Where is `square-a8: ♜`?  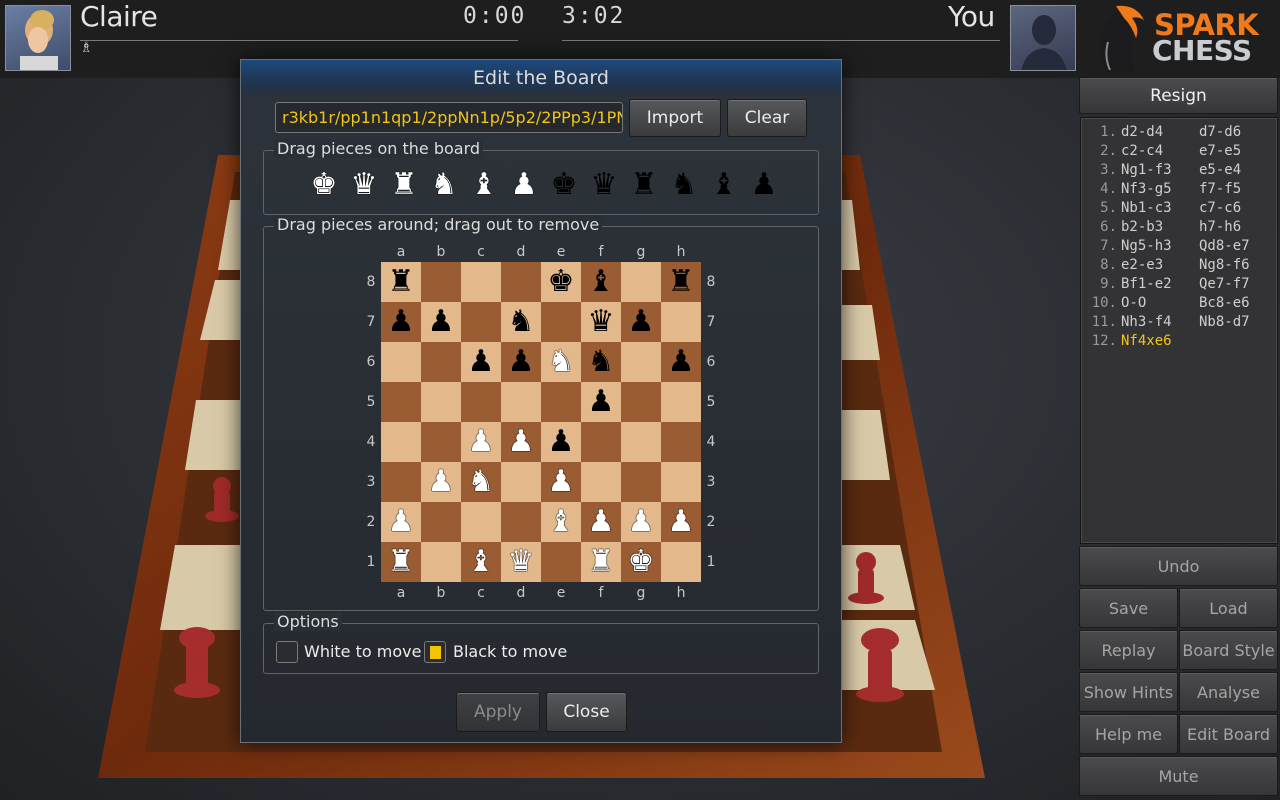
square-a8: ♜ is located at coordinates (401, 282).